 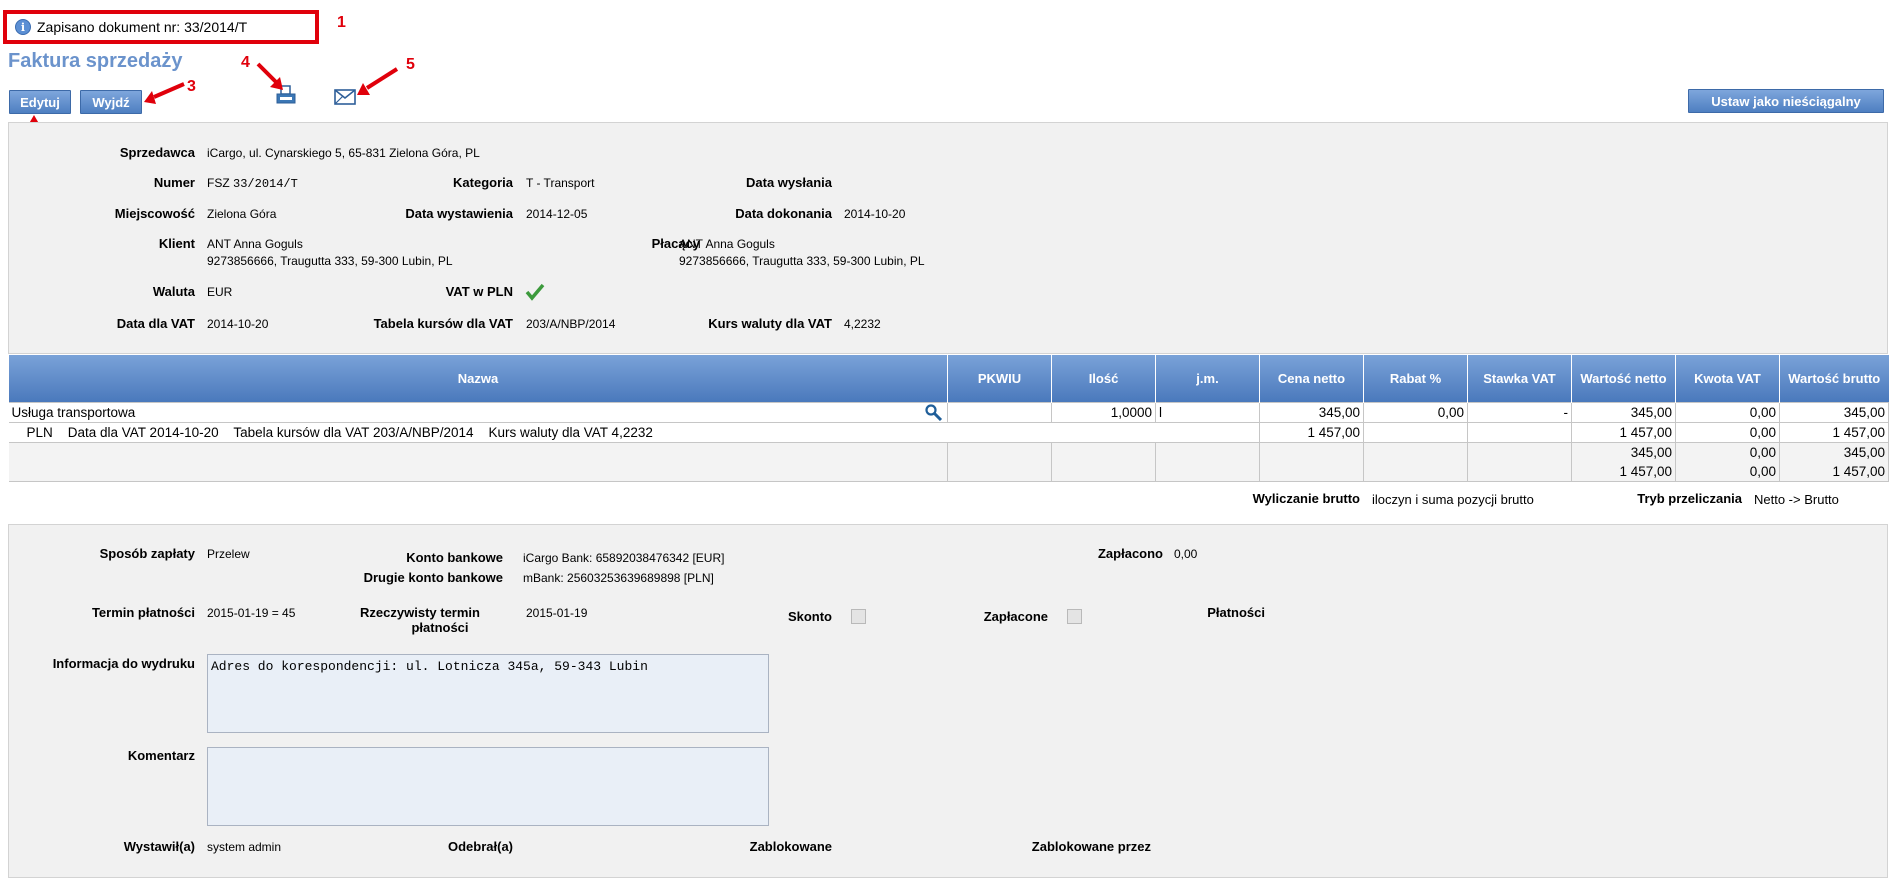 What do you see at coordinates (571, 324) in the screenshot?
I see `rate-table-value: 203/A/NBP/2014` at bounding box center [571, 324].